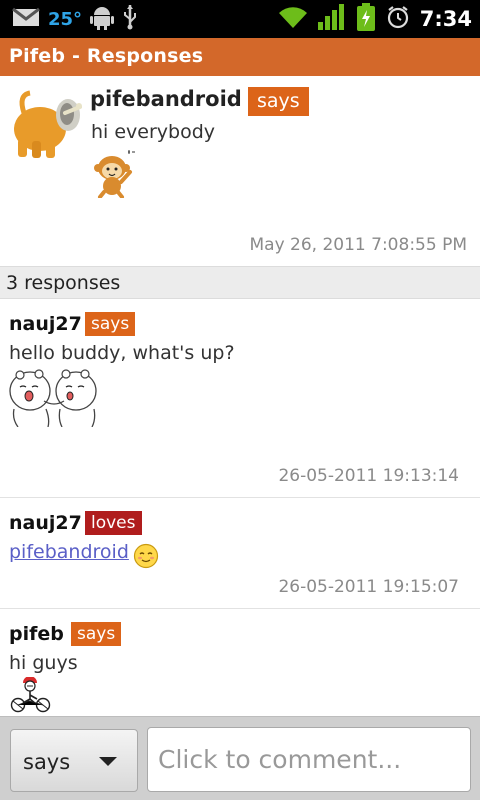 Image resolution: width=480 pixels, height=800 pixels. I want to click on response-verb-badge: loves, so click(113, 523).